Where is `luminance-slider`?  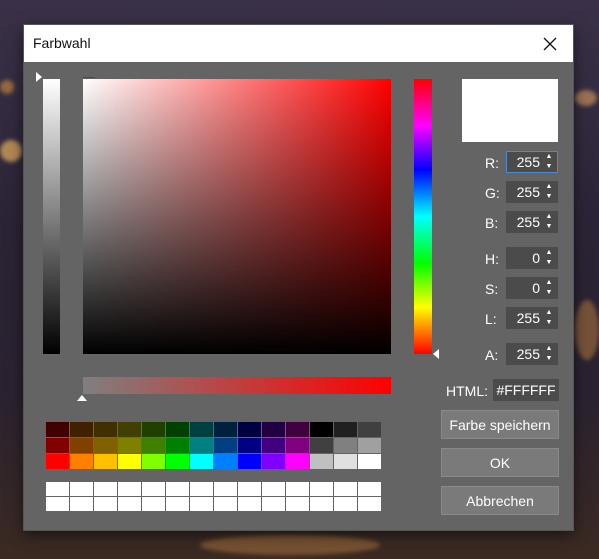 luminance-slider is located at coordinates (51, 216).